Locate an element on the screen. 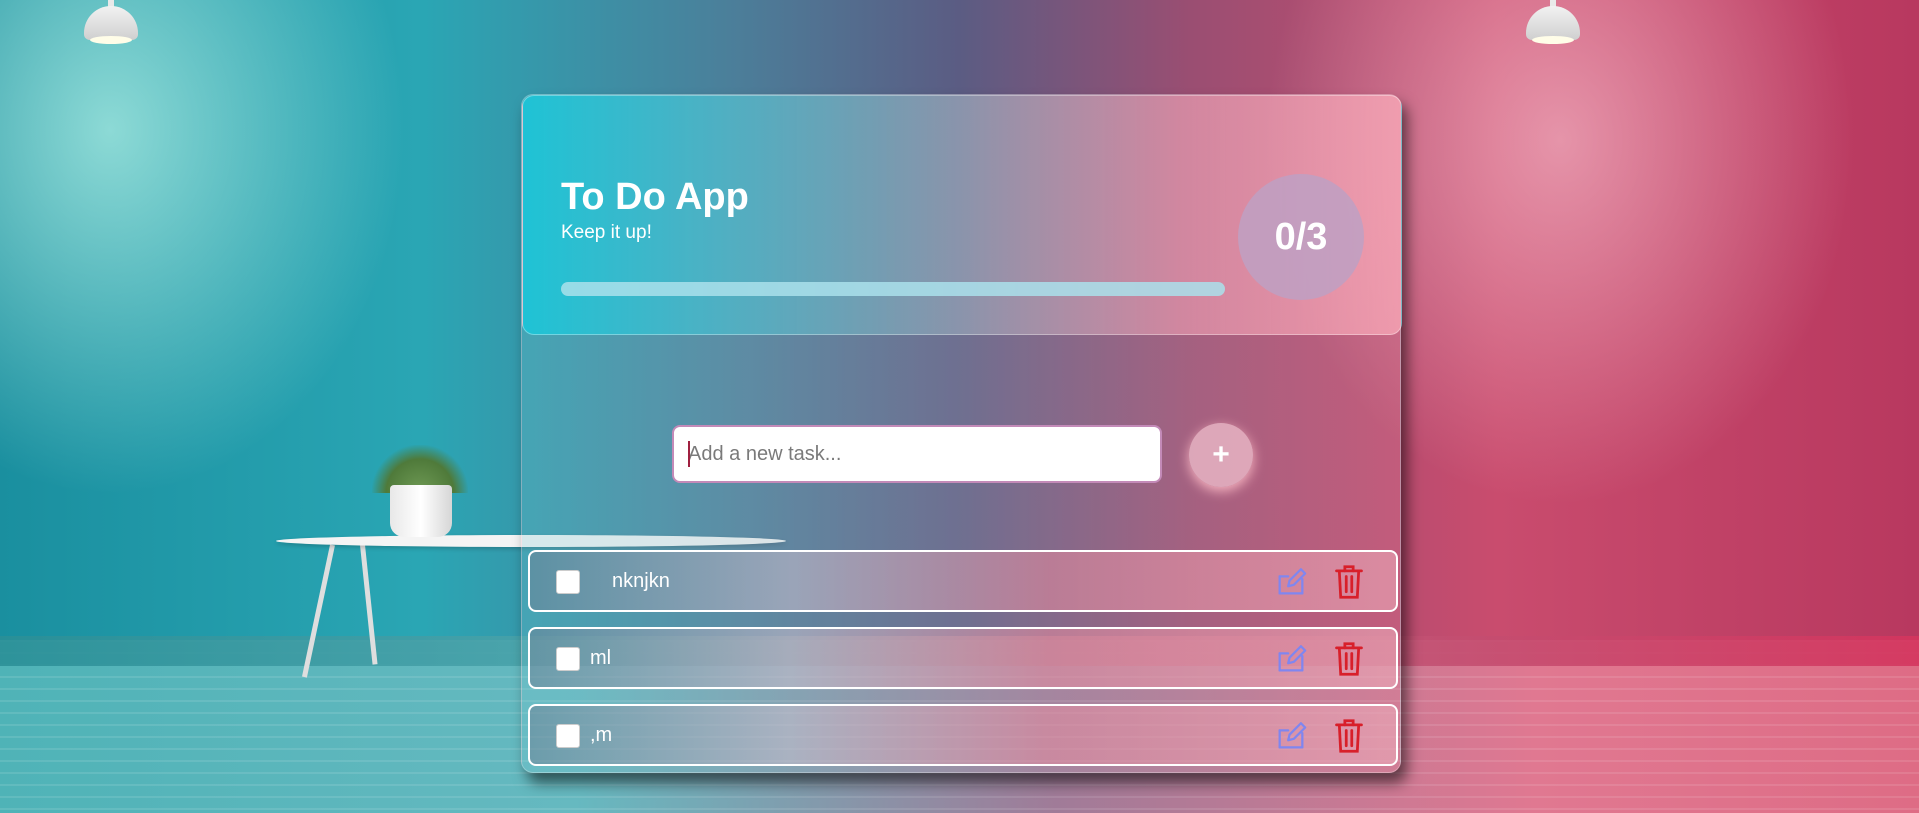 The height and width of the screenshot is (813, 1919). ceiling-lamp-right is located at coordinates (1553, 22).